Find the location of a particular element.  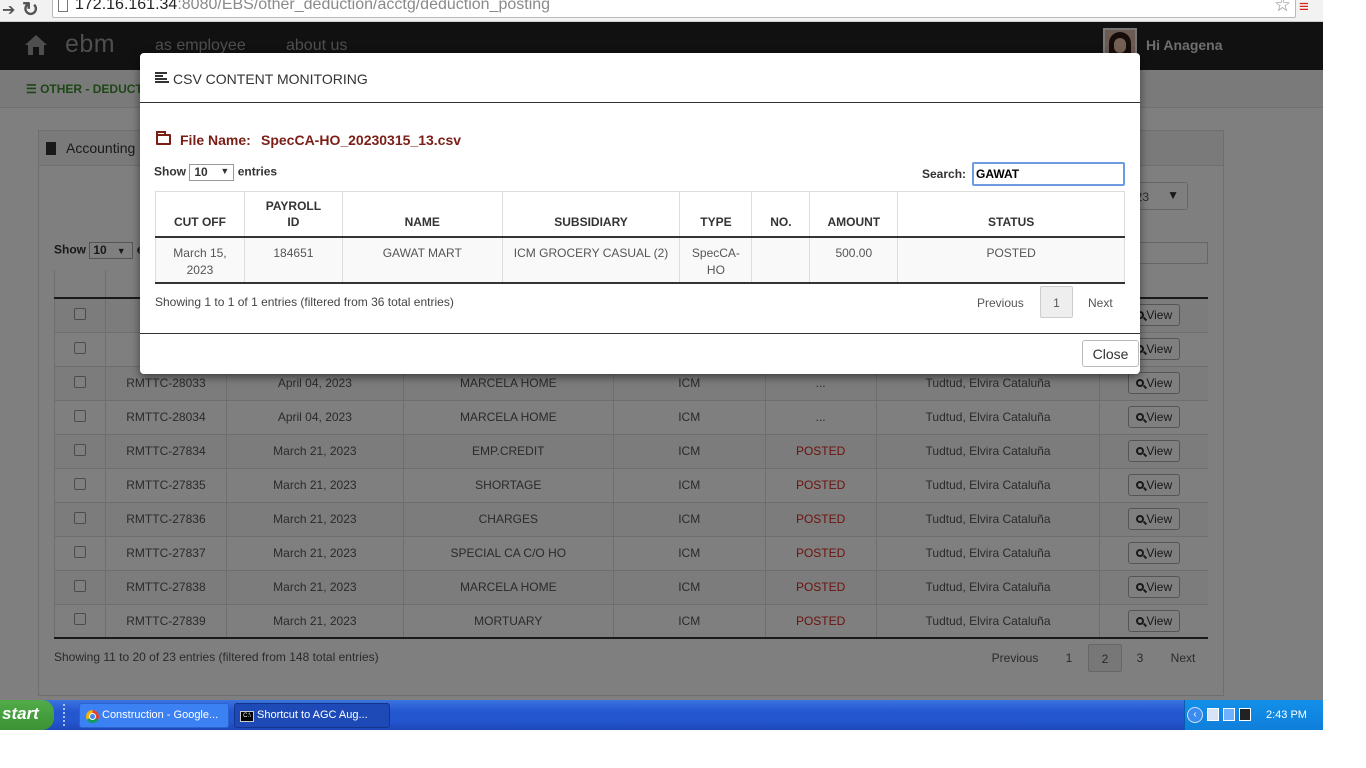

network-icon is located at coordinates (1213, 714).